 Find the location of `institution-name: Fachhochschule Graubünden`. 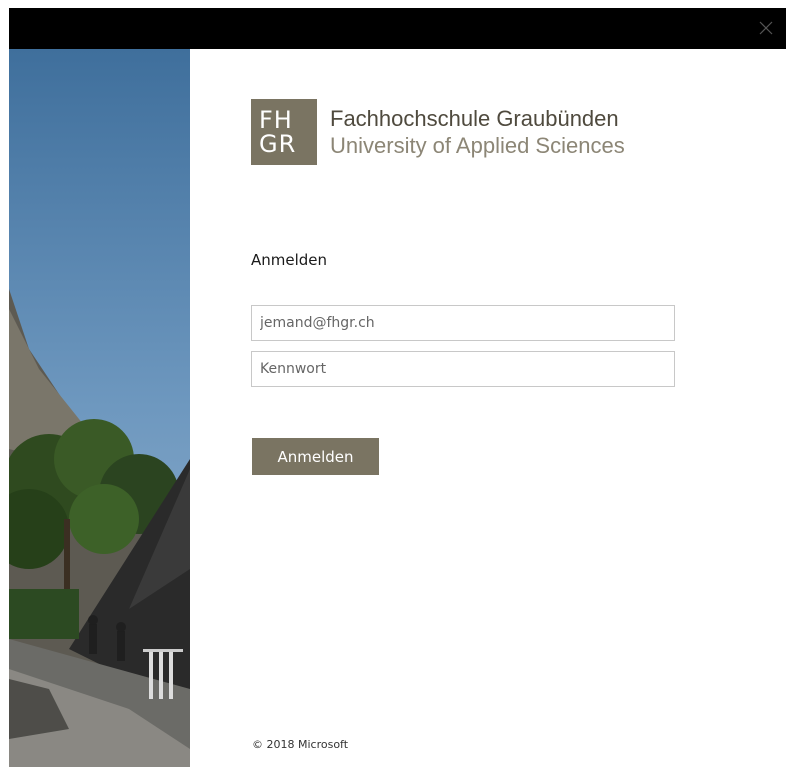

institution-name: Fachhochschule Graubünden is located at coordinates (474, 118).